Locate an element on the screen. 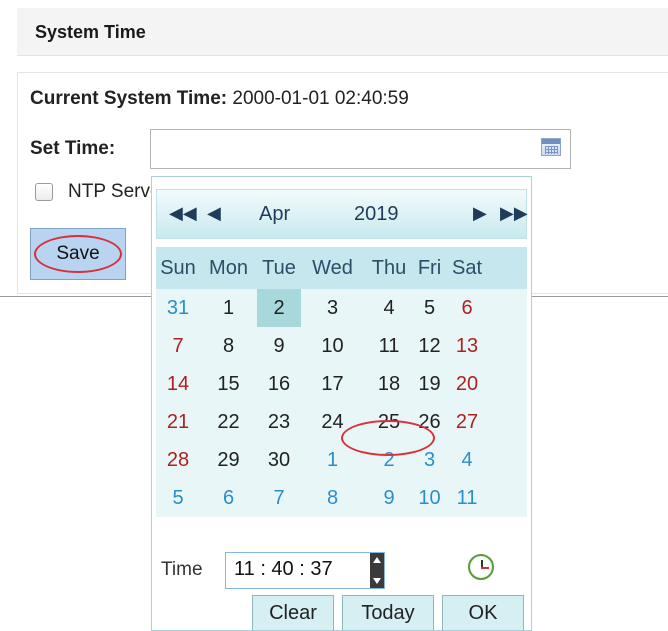 The height and width of the screenshot is (631, 668). week-row: 31 1 2 3 4 5 6 is located at coordinates (341, 308).